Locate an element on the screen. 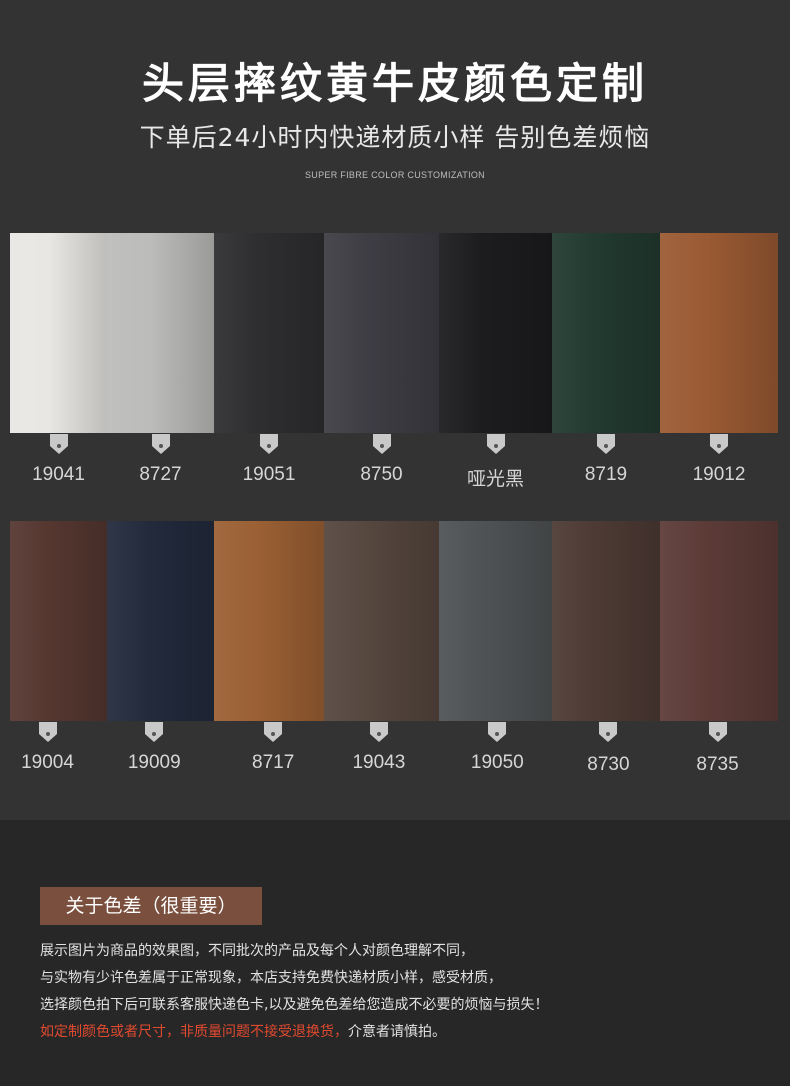 Image resolution: width=790 pixels, height=1086 pixels. swatch-code: 19041 is located at coordinates (58, 474).